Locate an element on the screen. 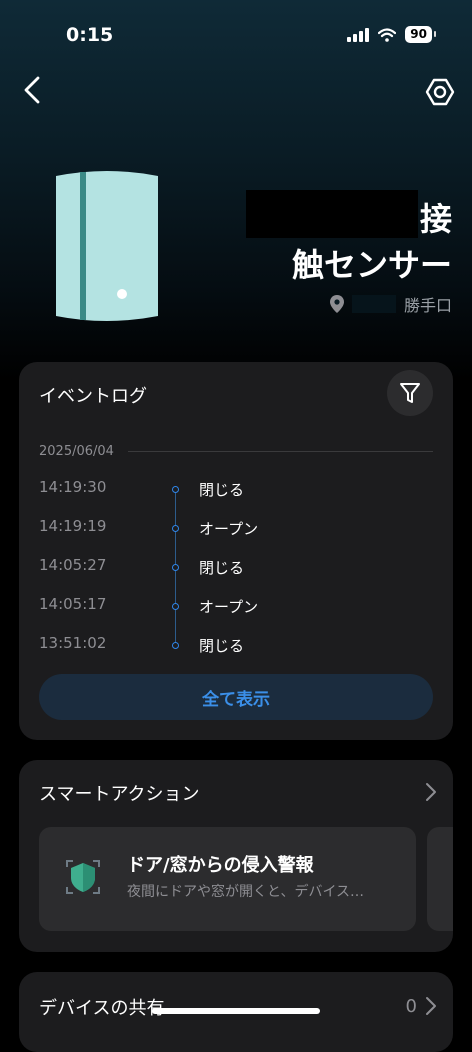 The image size is (472, 1052). event-row: 14:19:30 閉じる is located at coordinates (239, 490).